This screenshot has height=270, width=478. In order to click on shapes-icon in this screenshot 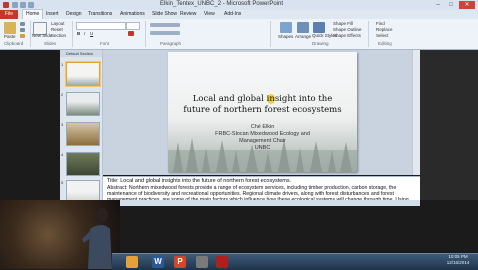, I will do `click(286, 27)`.